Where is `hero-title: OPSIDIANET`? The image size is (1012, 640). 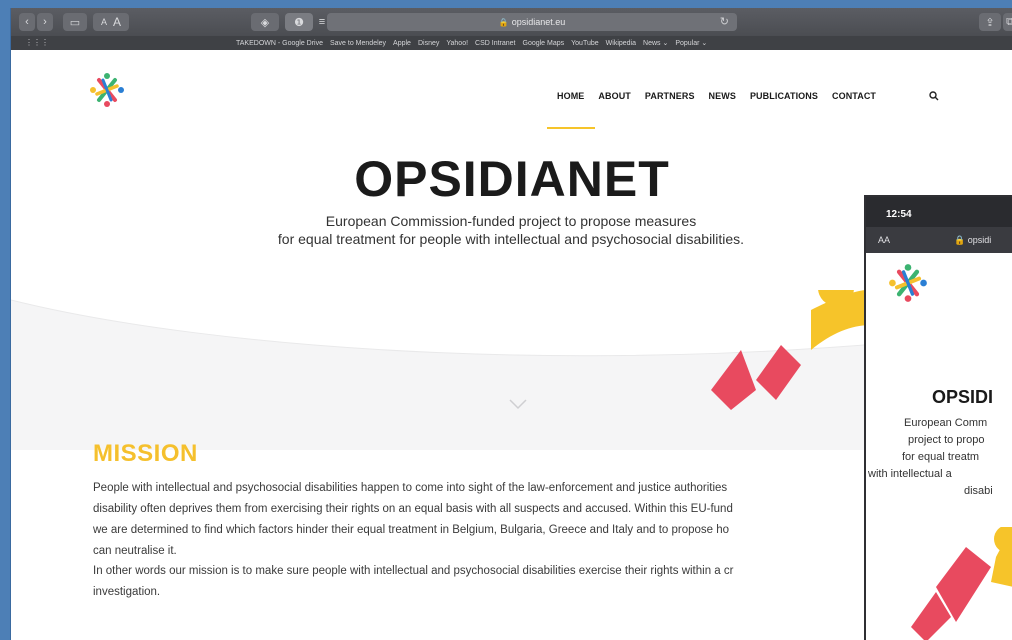
hero-title: OPSIDIANET is located at coordinates (512, 179).